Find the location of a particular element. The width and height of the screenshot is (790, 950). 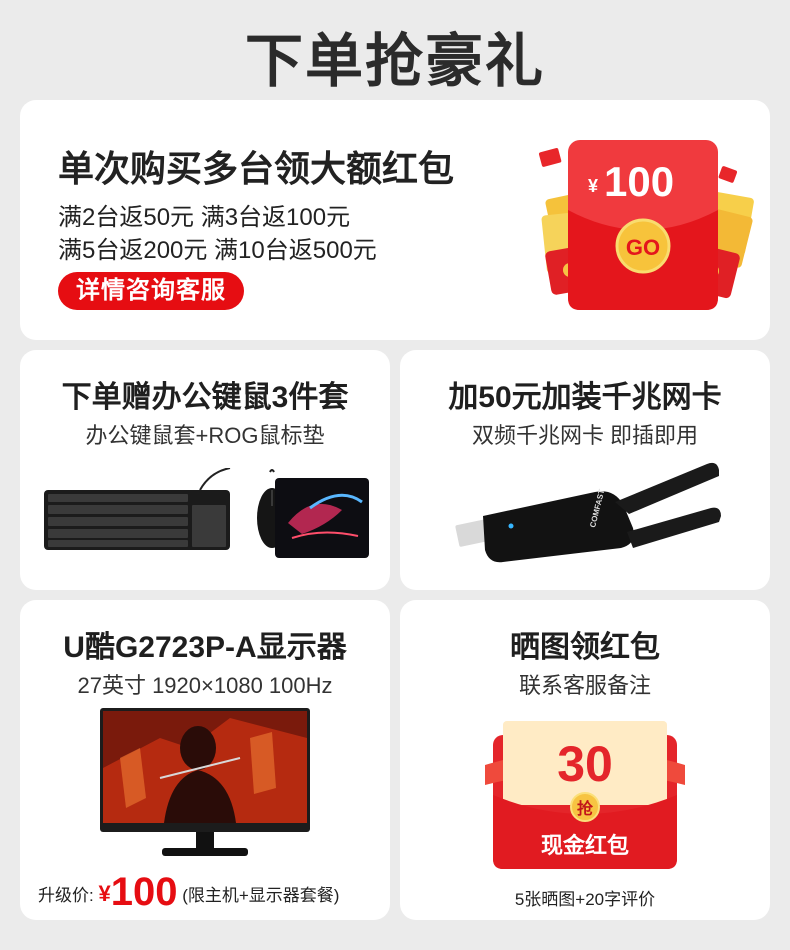

card-subtitle: 双频千兆网卡 即插即用 is located at coordinates (585, 435).